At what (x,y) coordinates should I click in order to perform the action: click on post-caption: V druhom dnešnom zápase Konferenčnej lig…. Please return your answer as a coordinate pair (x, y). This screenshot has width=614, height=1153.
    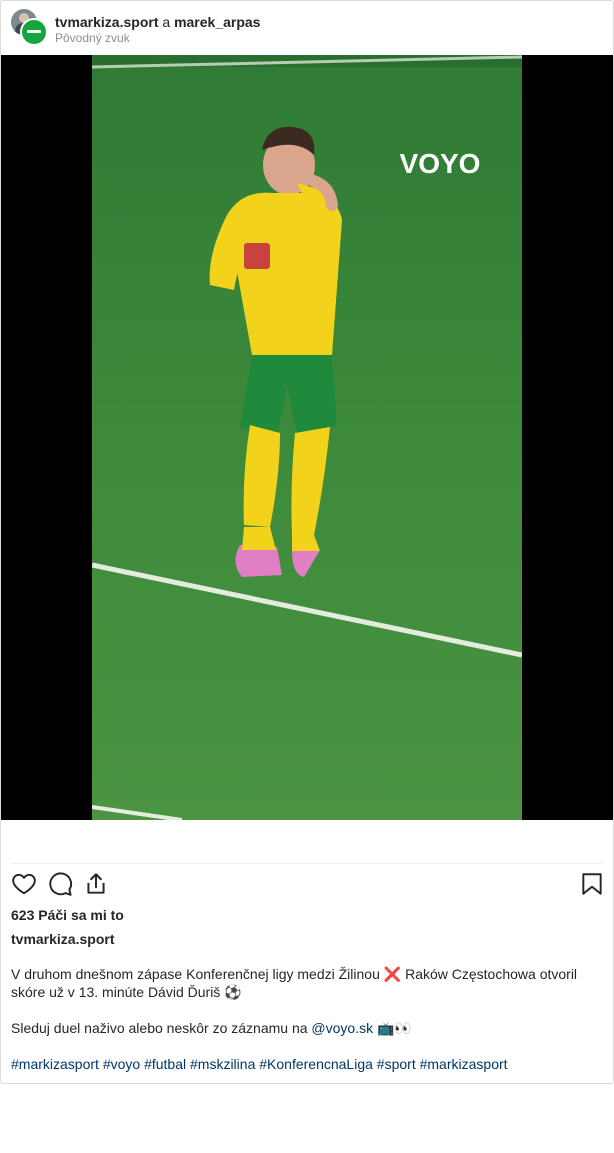
    Looking at the image, I should click on (307, 1019).